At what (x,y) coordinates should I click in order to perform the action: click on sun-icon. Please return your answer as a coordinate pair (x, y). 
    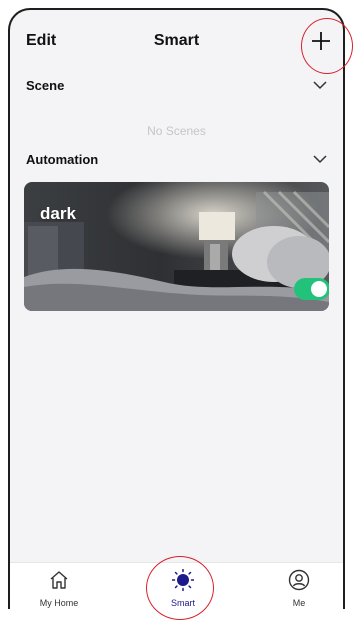
    Looking at the image, I should click on (183, 580).